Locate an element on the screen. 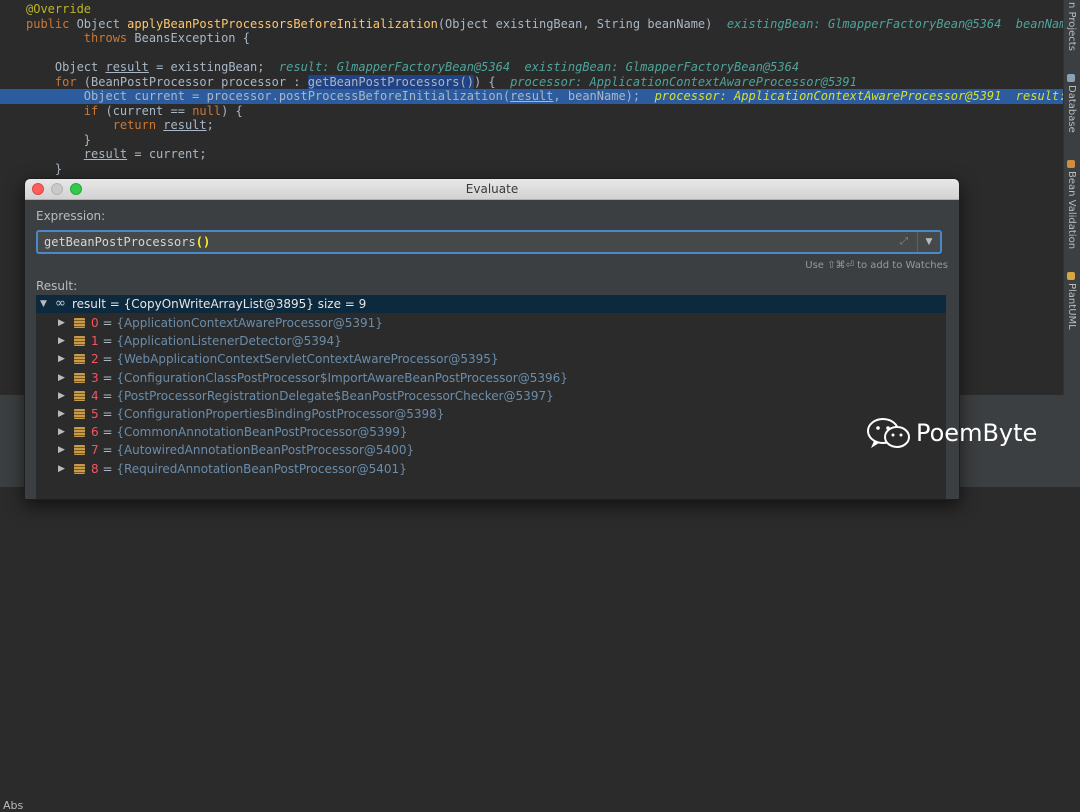 The width and height of the screenshot is (1080, 812). sidebar-item-label: Bean Validation is located at coordinates (1071, 210).